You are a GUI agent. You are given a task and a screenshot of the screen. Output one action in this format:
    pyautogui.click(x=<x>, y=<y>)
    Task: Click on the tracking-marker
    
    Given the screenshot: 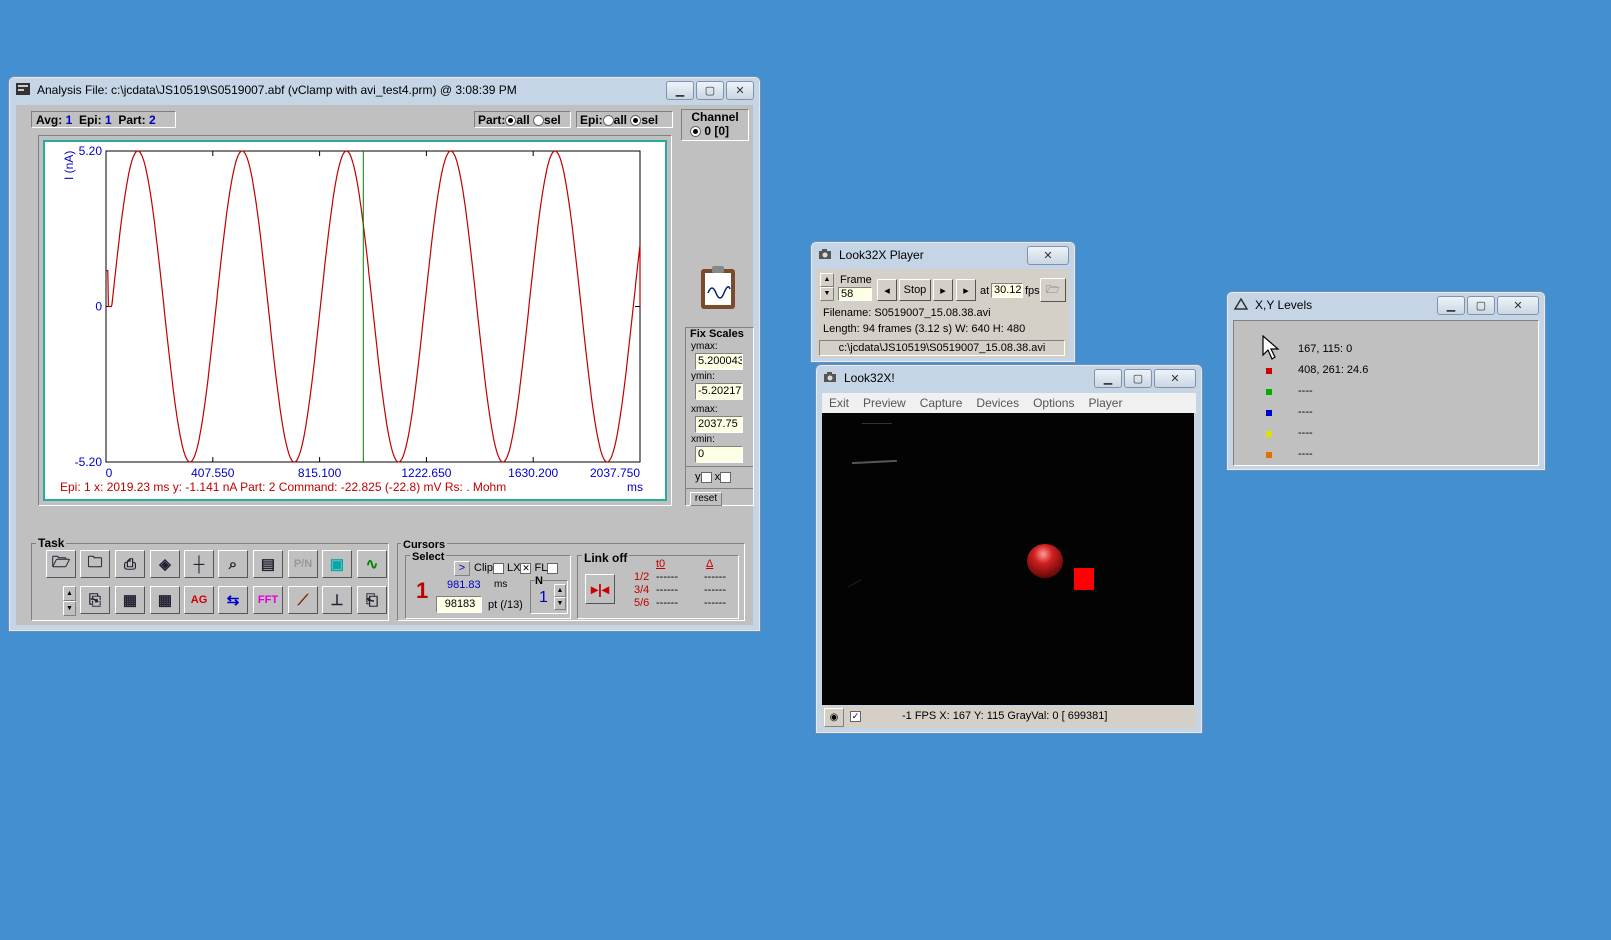 What is the action you would take?
    pyautogui.click(x=1084, y=579)
    